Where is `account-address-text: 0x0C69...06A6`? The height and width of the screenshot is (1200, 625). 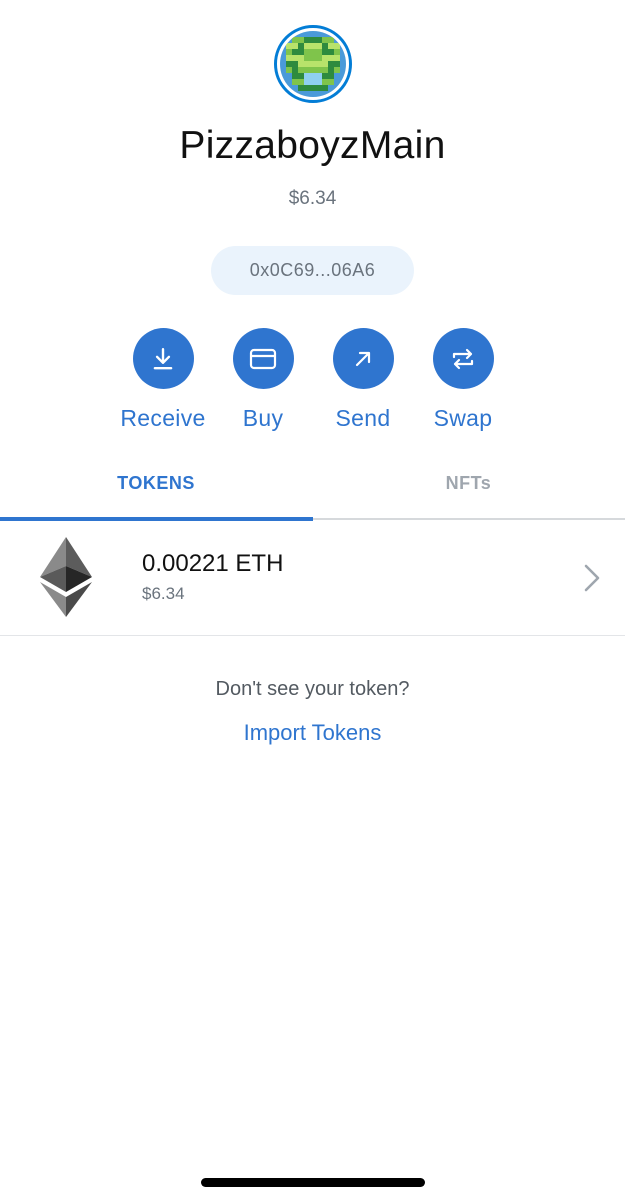 account-address-text: 0x0C69...06A6 is located at coordinates (312, 270).